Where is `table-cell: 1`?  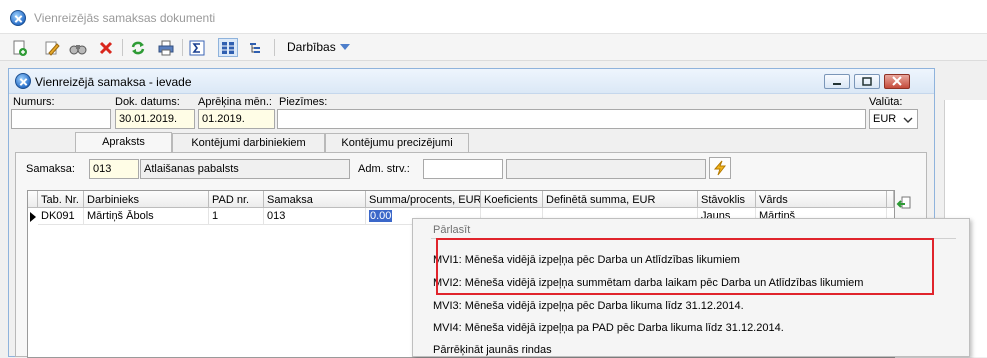 table-cell: 1 is located at coordinates (236, 216).